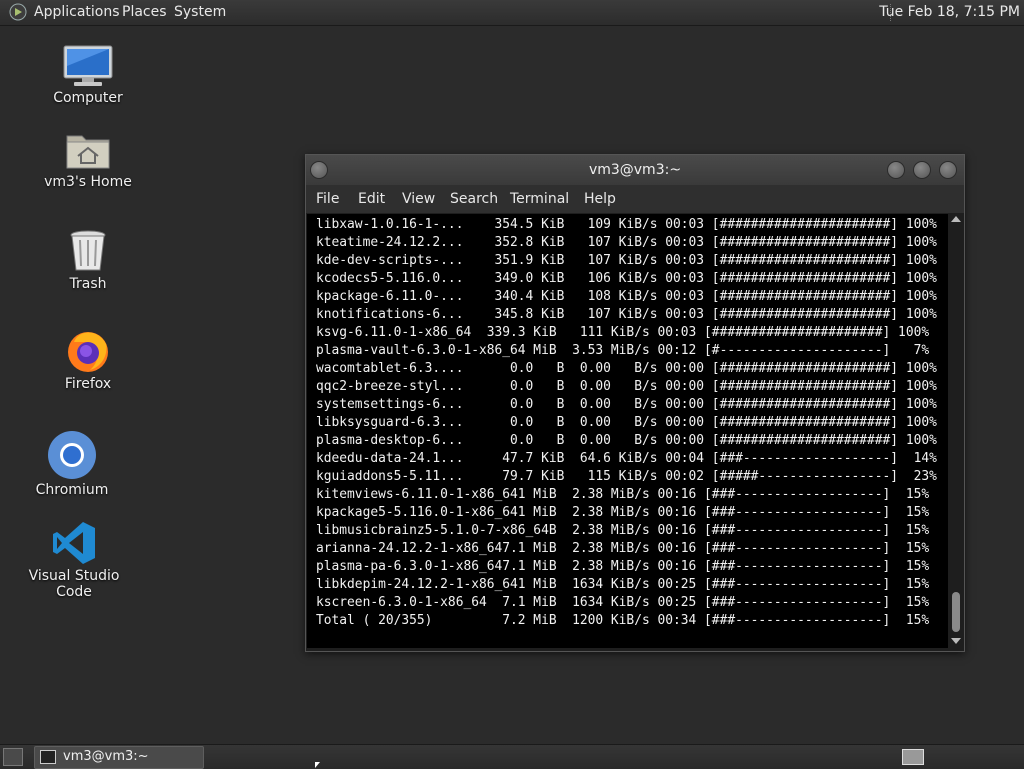 The image size is (1024, 769). What do you see at coordinates (913, 757) in the screenshot?
I see `workspace-switcher` at bounding box center [913, 757].